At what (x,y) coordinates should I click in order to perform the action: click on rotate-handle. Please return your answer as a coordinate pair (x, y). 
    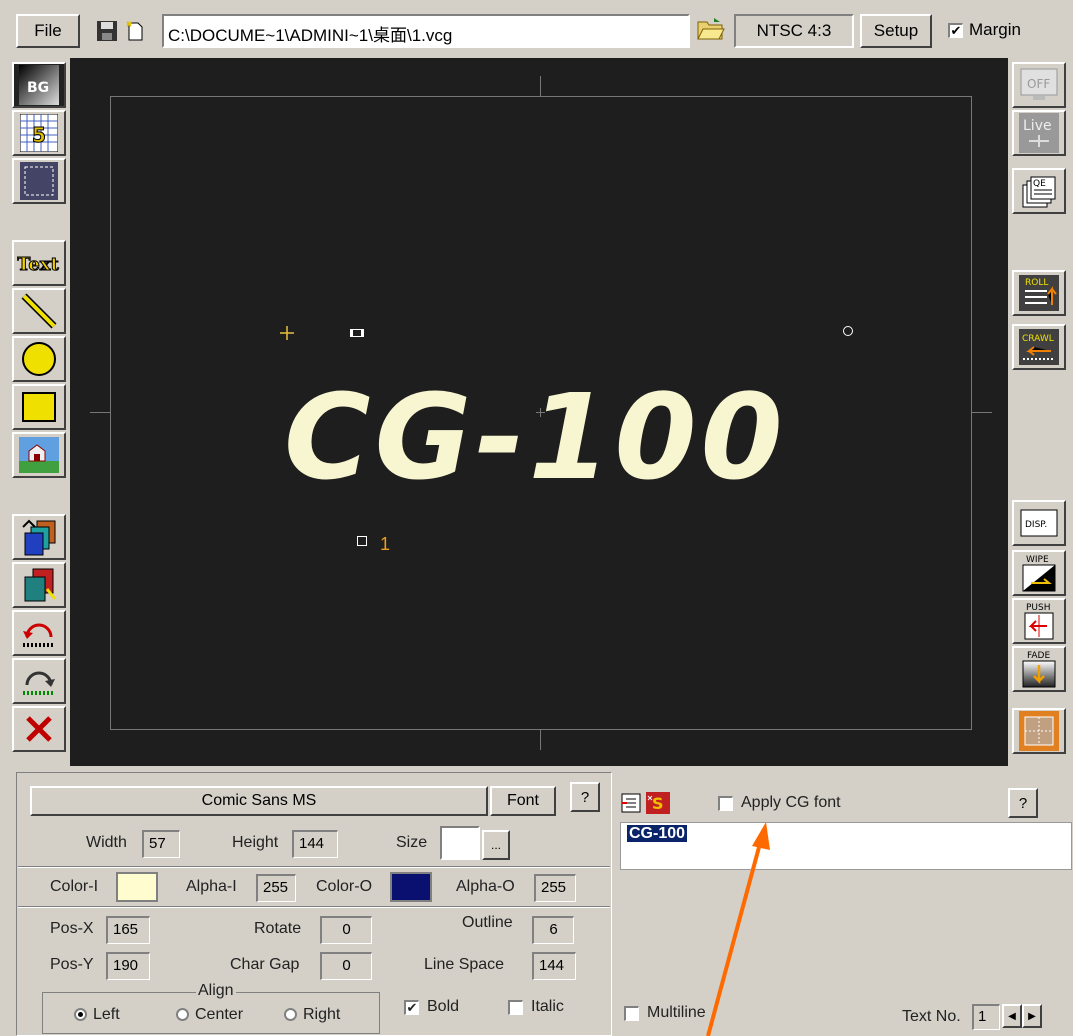
    Looking at the image, I should click on (848, 331).